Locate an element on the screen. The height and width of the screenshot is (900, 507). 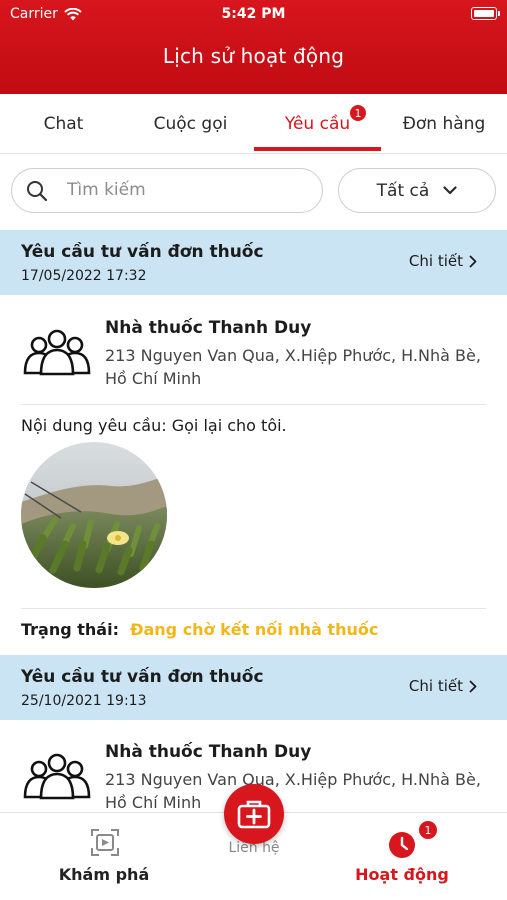
search-box is located at coordinates (167, 190).